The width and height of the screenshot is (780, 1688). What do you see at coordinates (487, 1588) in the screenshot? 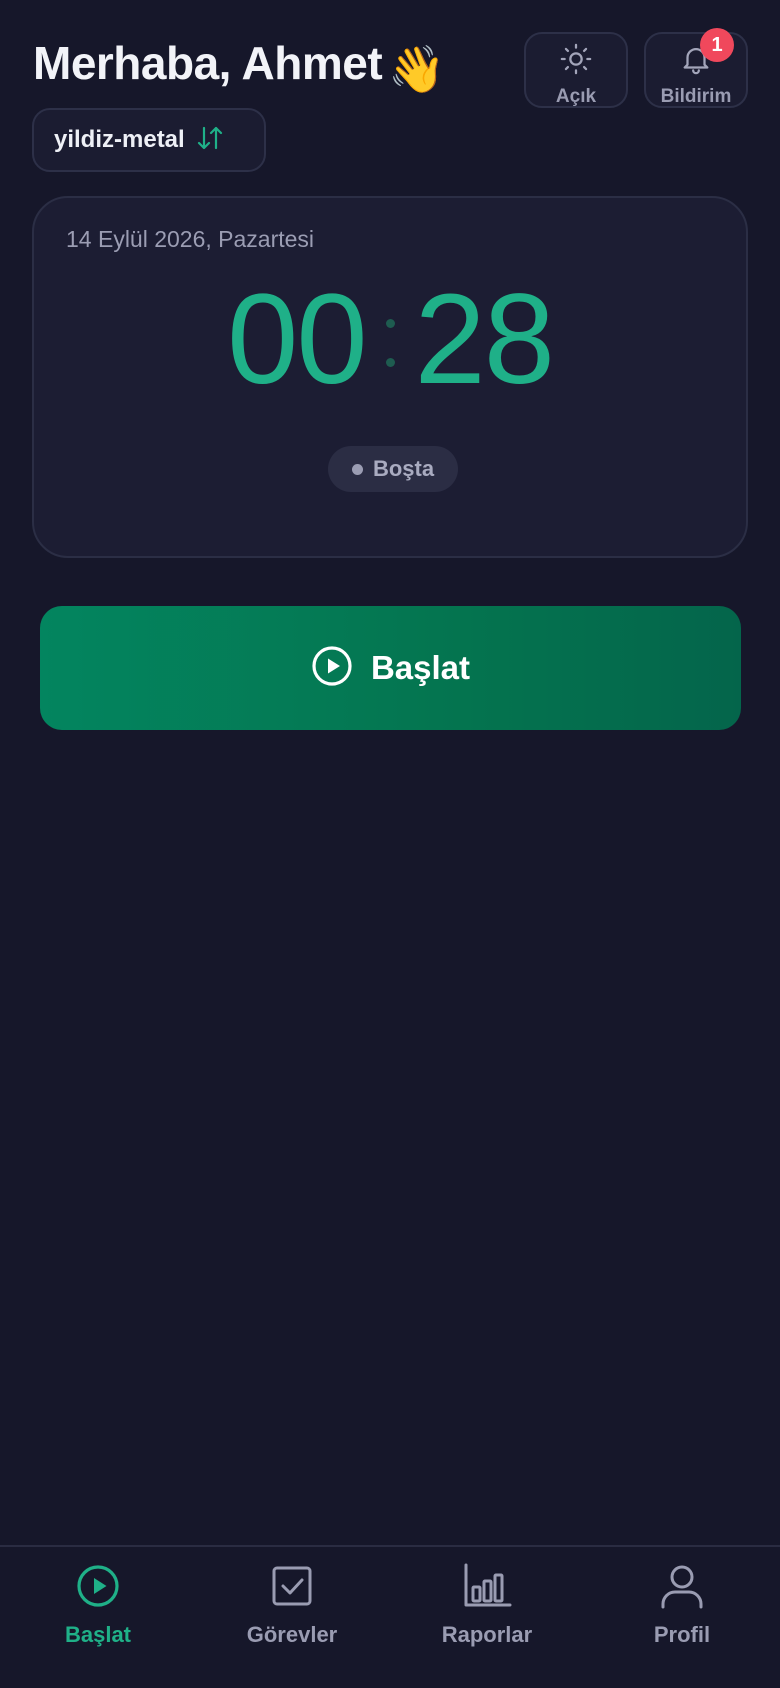
I see `bar-chart-icon` at bounding box center [487, 1588].